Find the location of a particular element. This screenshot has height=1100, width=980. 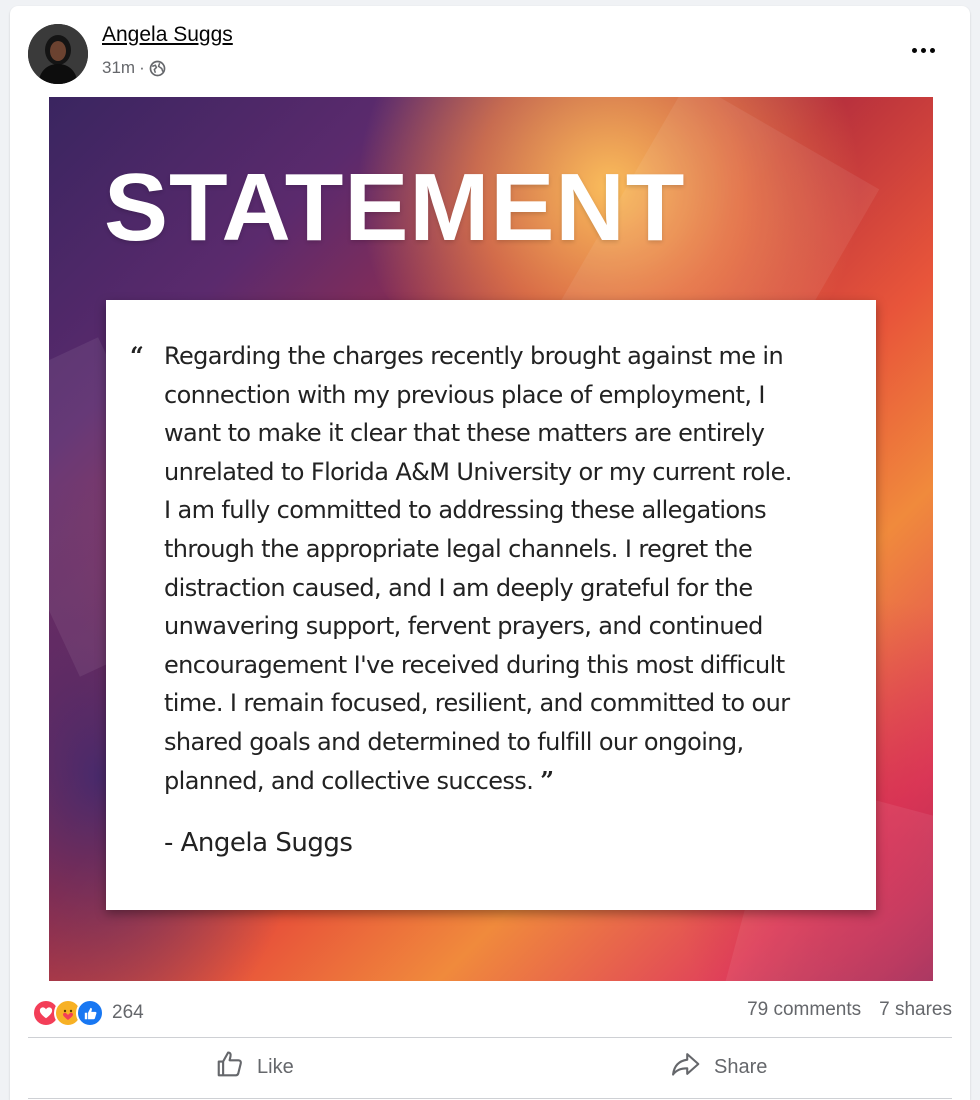

divider is located at coordinates (490, 1037).